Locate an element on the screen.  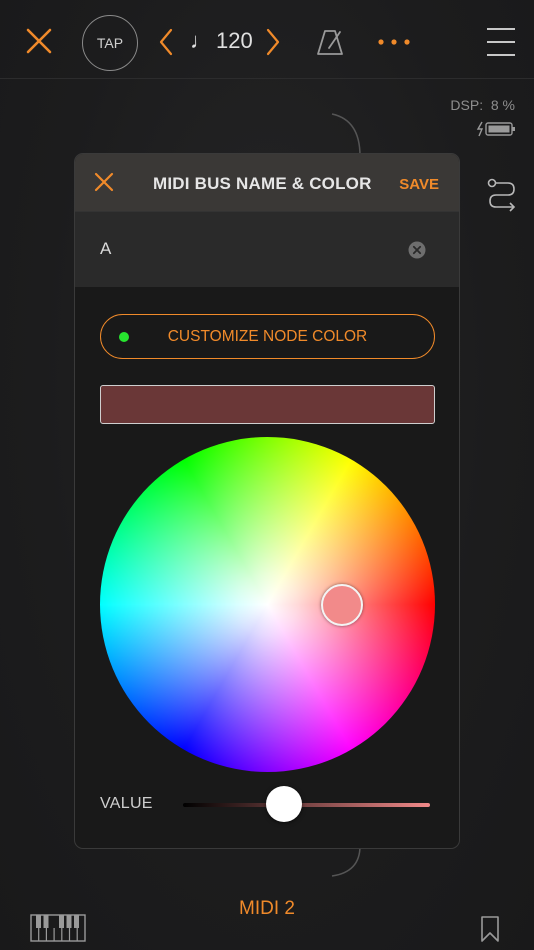
customize-label: CUSTOMIZE NODE COLOR is located at coordinates (267, 336).